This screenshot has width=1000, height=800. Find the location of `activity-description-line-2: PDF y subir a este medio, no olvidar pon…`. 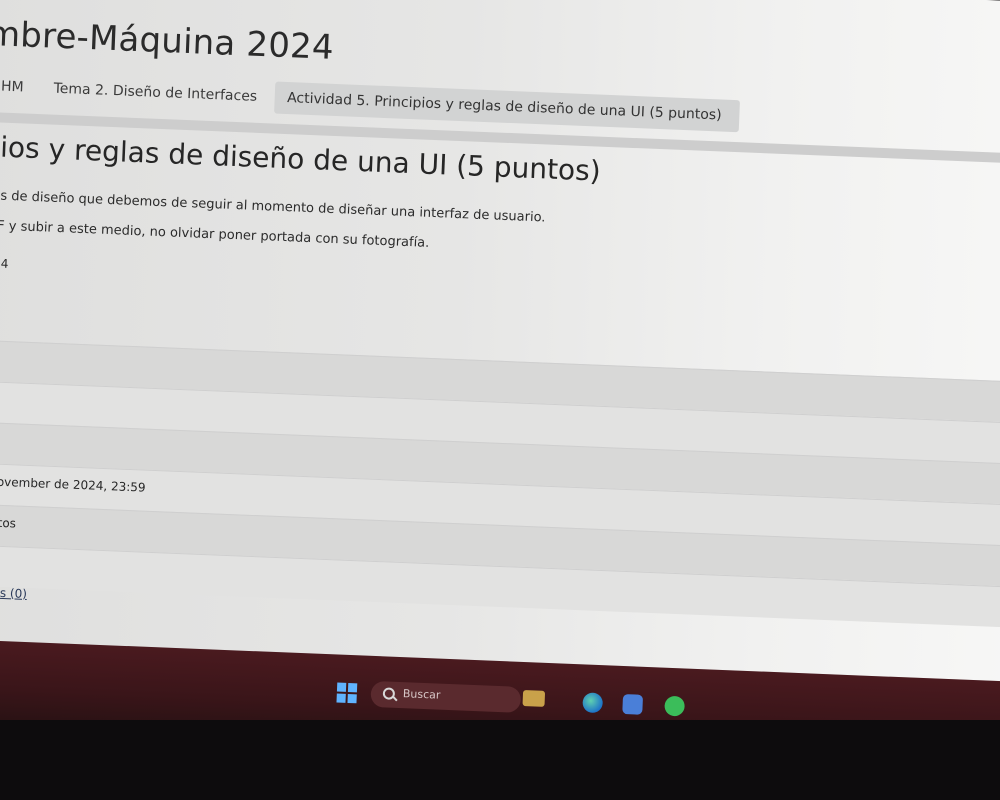

activity-description-line-2: PDF y subir a este medio, no olvidar pon… is located at coordinates (215, 234).